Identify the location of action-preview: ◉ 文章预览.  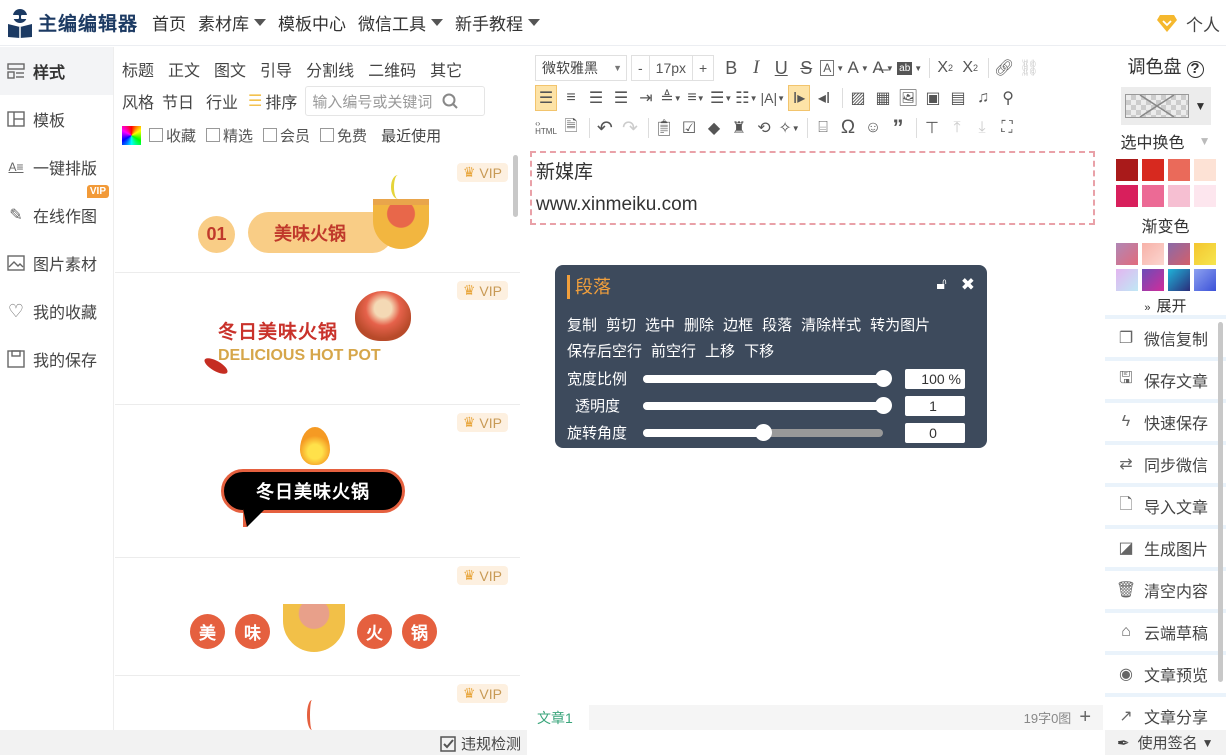
(1165, 674).